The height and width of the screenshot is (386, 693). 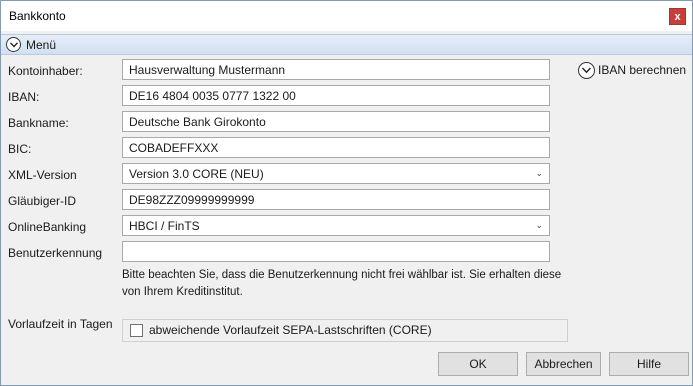 What do you see at coordinates (45, 71) in the screenshot?
I see `account-holder-label: Kontoinhaber:` at bounding box center [45, 71].